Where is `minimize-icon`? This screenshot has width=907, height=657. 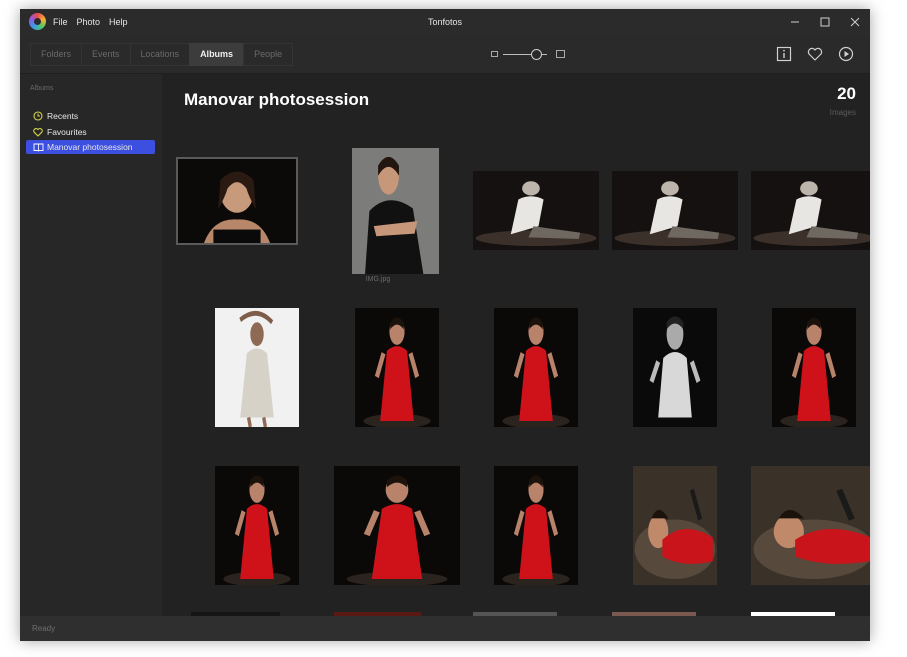 minimize-icon is located at coordinates (795, 22).